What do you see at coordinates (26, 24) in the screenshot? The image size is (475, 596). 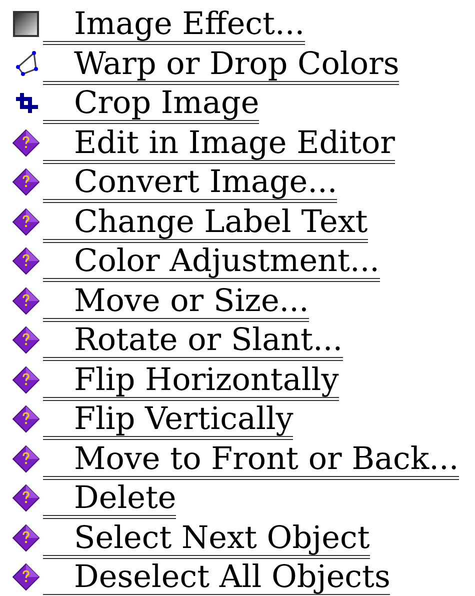 I see `gradient-square-icon` at bounding box center [26, 24].